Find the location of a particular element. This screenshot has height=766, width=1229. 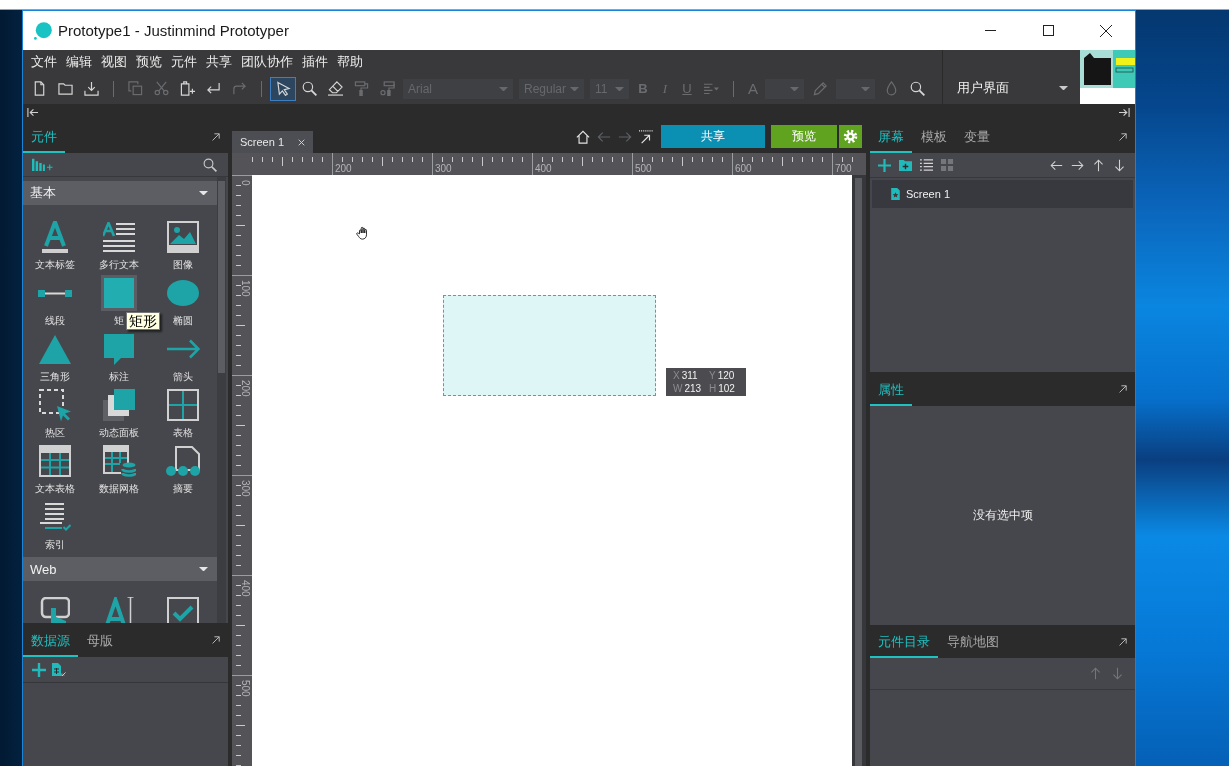

stacked-squares-icon is located at coordinates (119, 405).